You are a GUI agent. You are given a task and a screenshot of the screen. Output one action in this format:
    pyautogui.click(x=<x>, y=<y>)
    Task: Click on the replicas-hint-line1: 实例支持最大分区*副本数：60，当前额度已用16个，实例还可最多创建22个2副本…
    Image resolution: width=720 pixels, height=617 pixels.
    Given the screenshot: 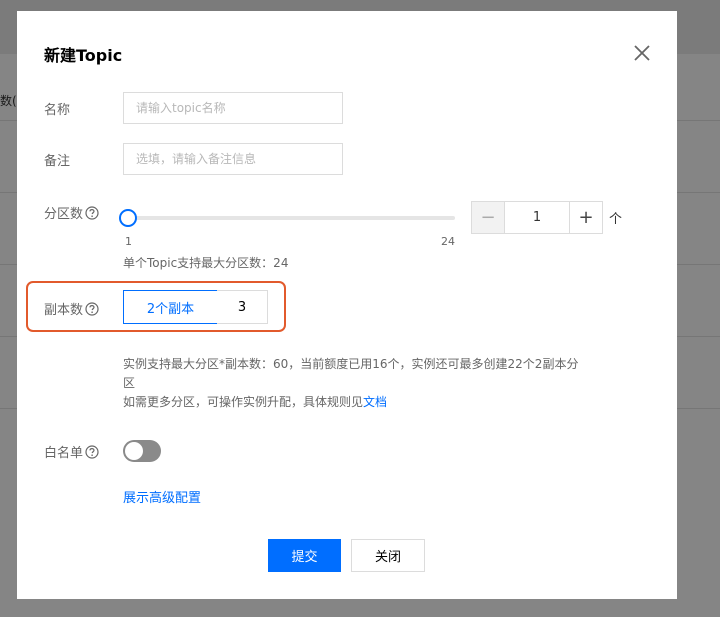 What is the action you would take?
    pyautogui.click(x=351, y=364)
    